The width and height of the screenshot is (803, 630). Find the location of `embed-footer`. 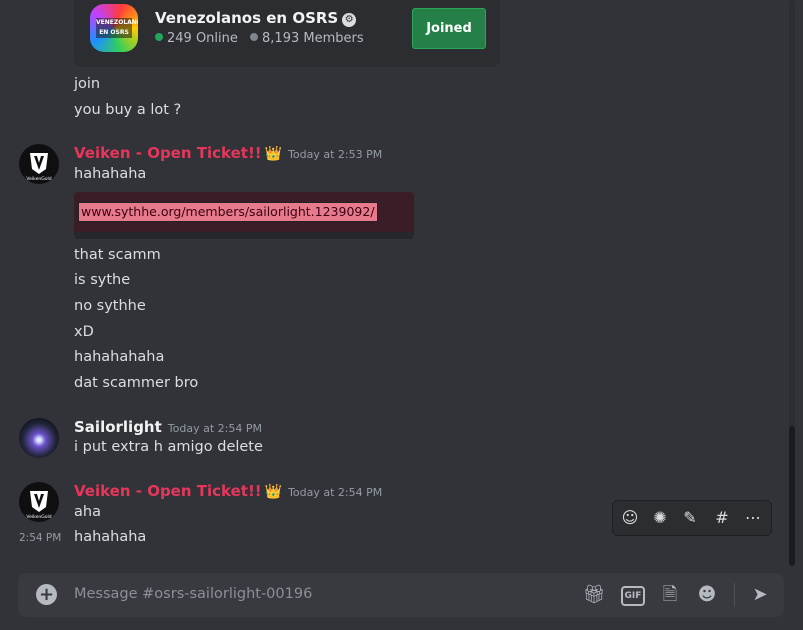

embed-footer is located at coordinates (244, 235).